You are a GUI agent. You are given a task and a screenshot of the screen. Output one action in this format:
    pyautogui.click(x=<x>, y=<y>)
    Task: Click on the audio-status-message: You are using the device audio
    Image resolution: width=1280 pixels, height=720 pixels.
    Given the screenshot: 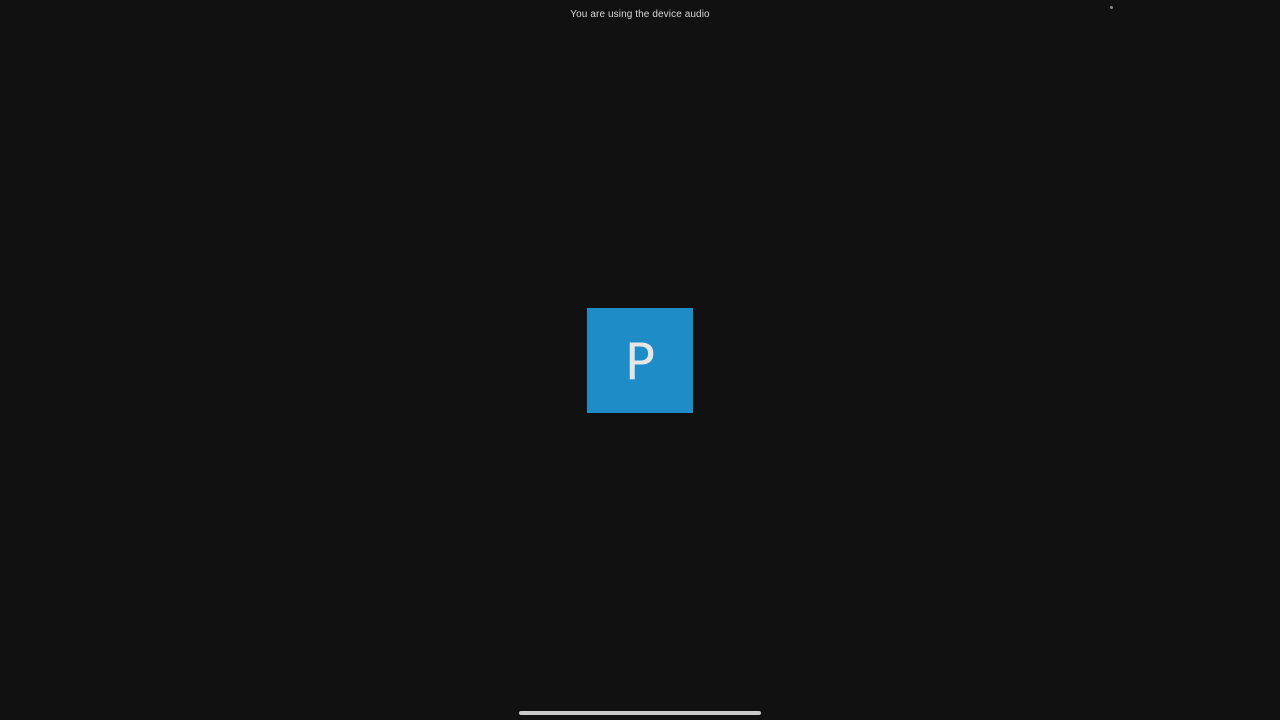 What is the action you would take?
    pyautogui.click(x=640, y=14)
    